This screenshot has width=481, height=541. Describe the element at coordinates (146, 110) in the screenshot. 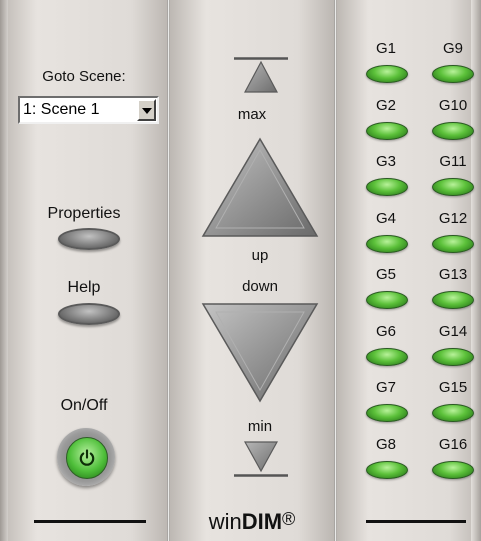

I see `chevron-down-icon` at that location.